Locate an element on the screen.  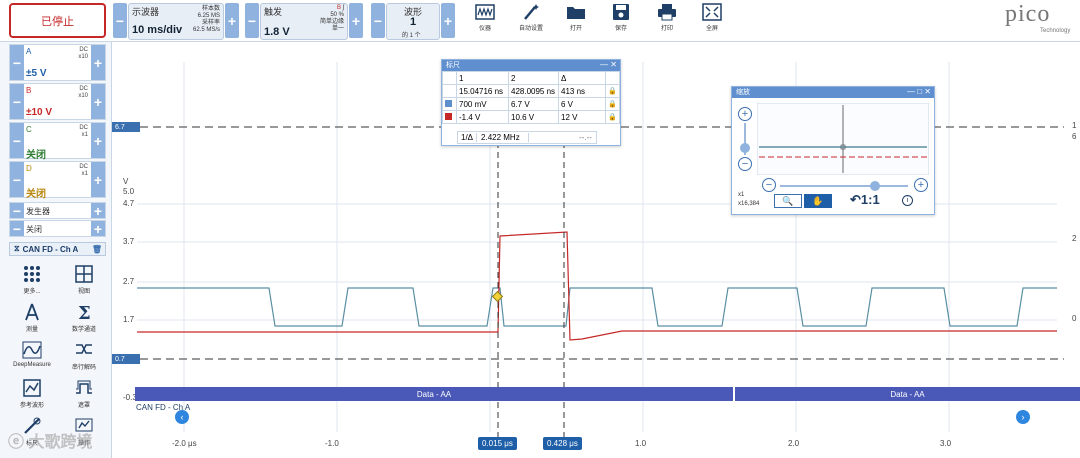
trigger-plus-button: + is located at coordinates (356, 20).